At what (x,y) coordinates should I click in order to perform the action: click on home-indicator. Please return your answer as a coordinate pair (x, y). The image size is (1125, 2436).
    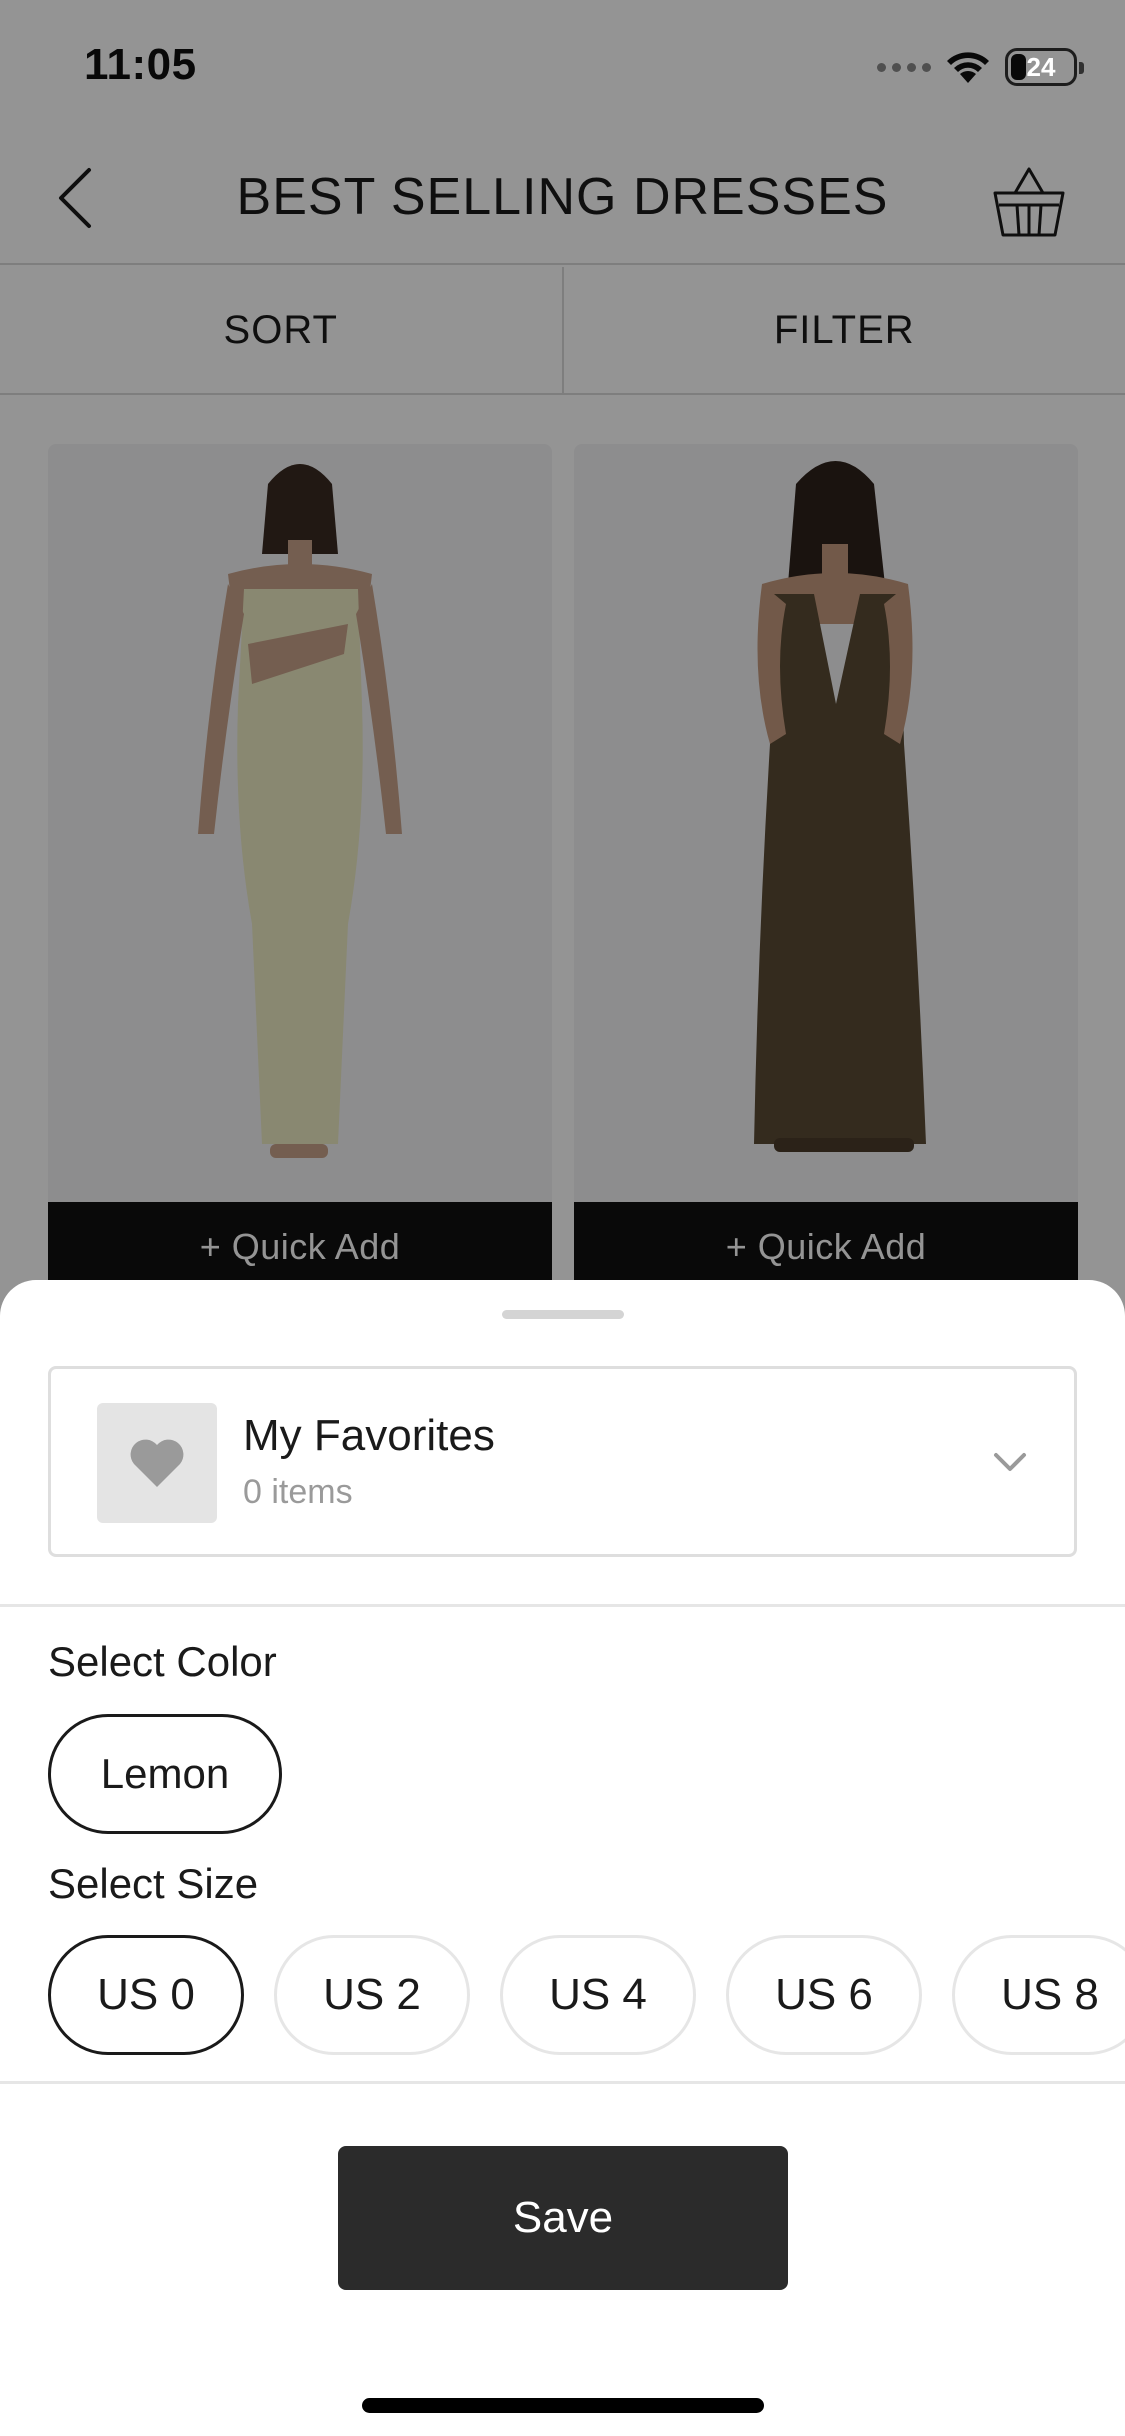
    Looking at the image, I should click on (563, 2405).